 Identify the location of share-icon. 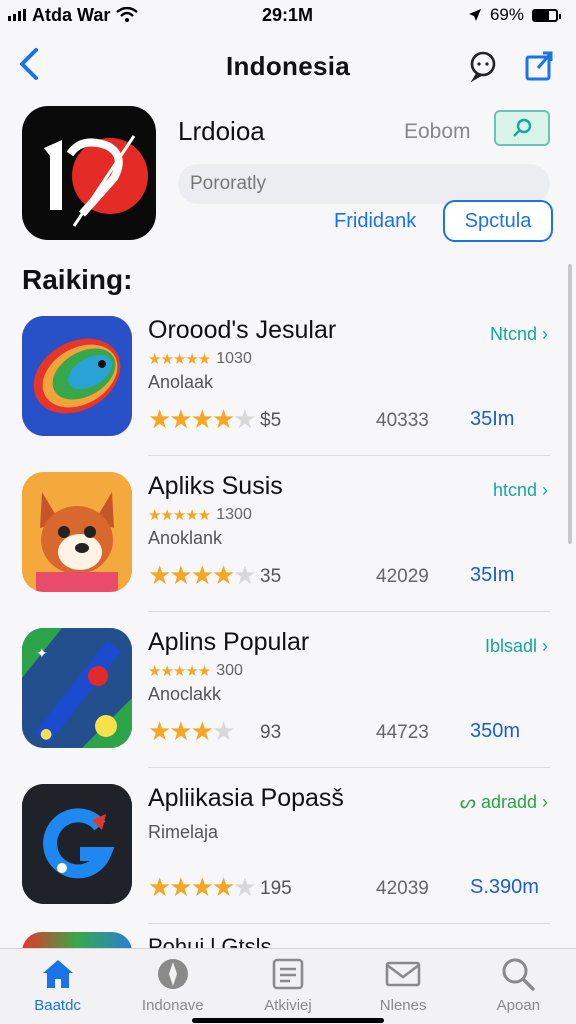
(539, 66).